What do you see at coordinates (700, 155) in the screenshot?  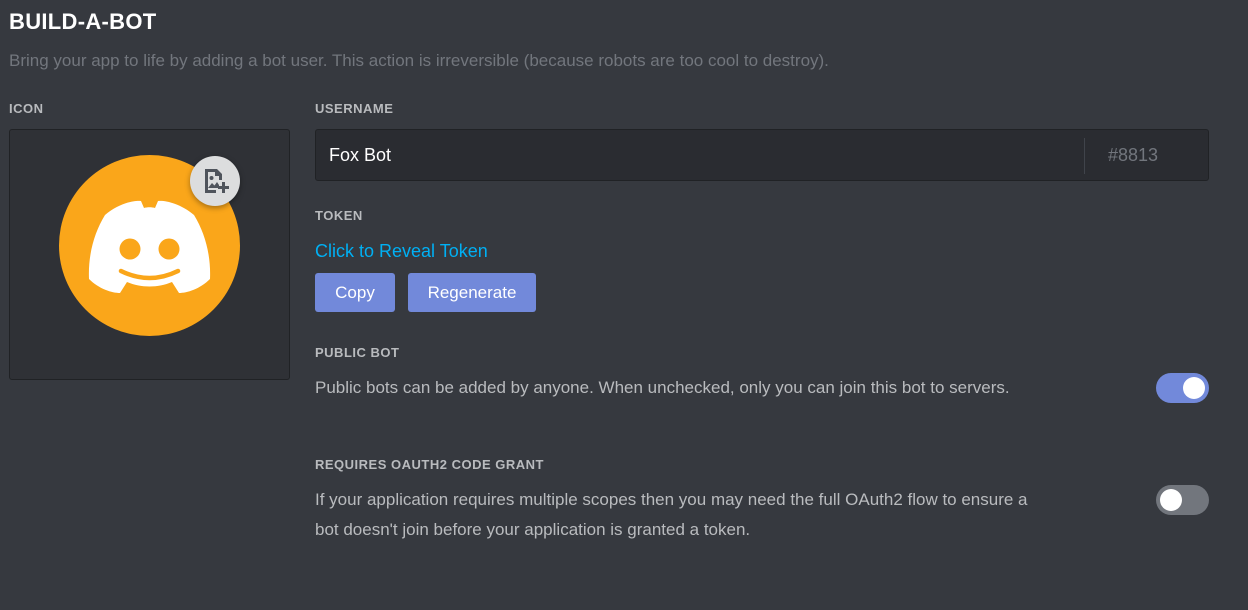 I see `username-input` at bounding box center [700, 155].